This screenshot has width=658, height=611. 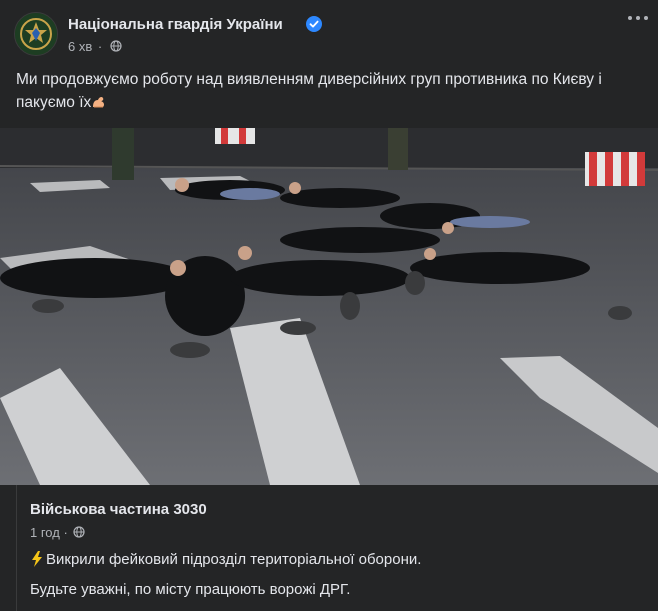 I want to click on post-meta: 6 хв ·, so click(x=95, y=46).